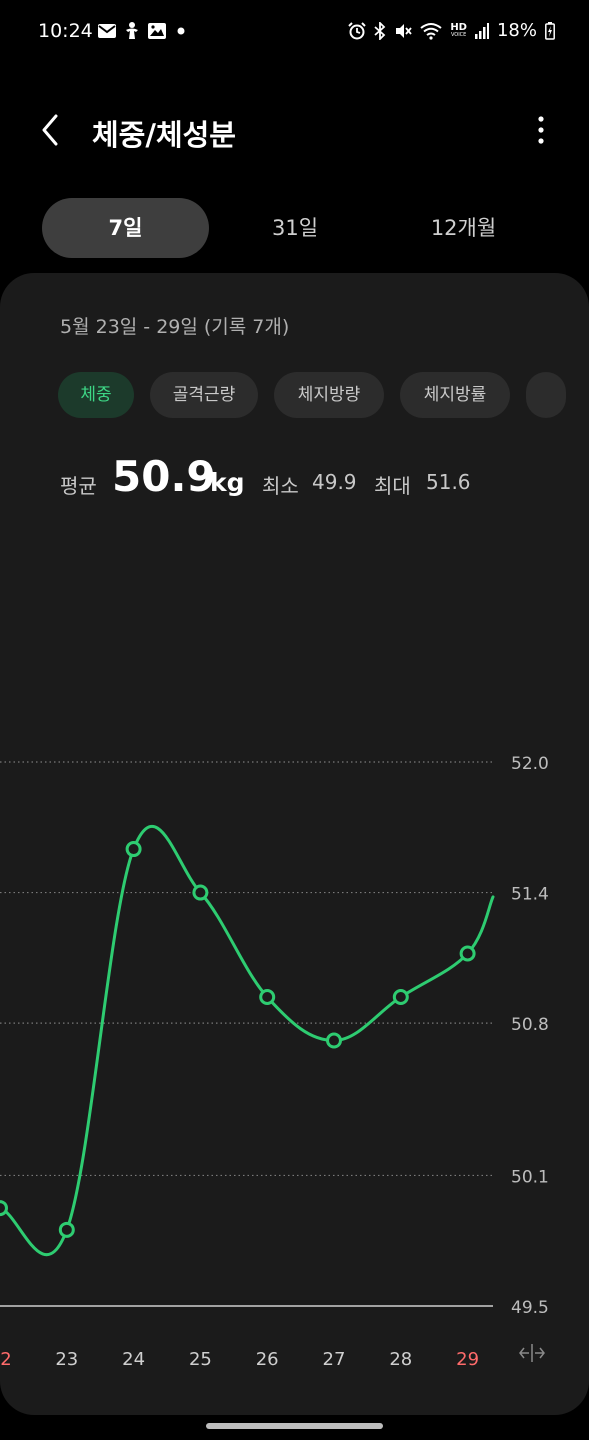  Describe the element at coordinates (334, 1359) in the screenshot. I see `x-tick-label: 27` at that location.